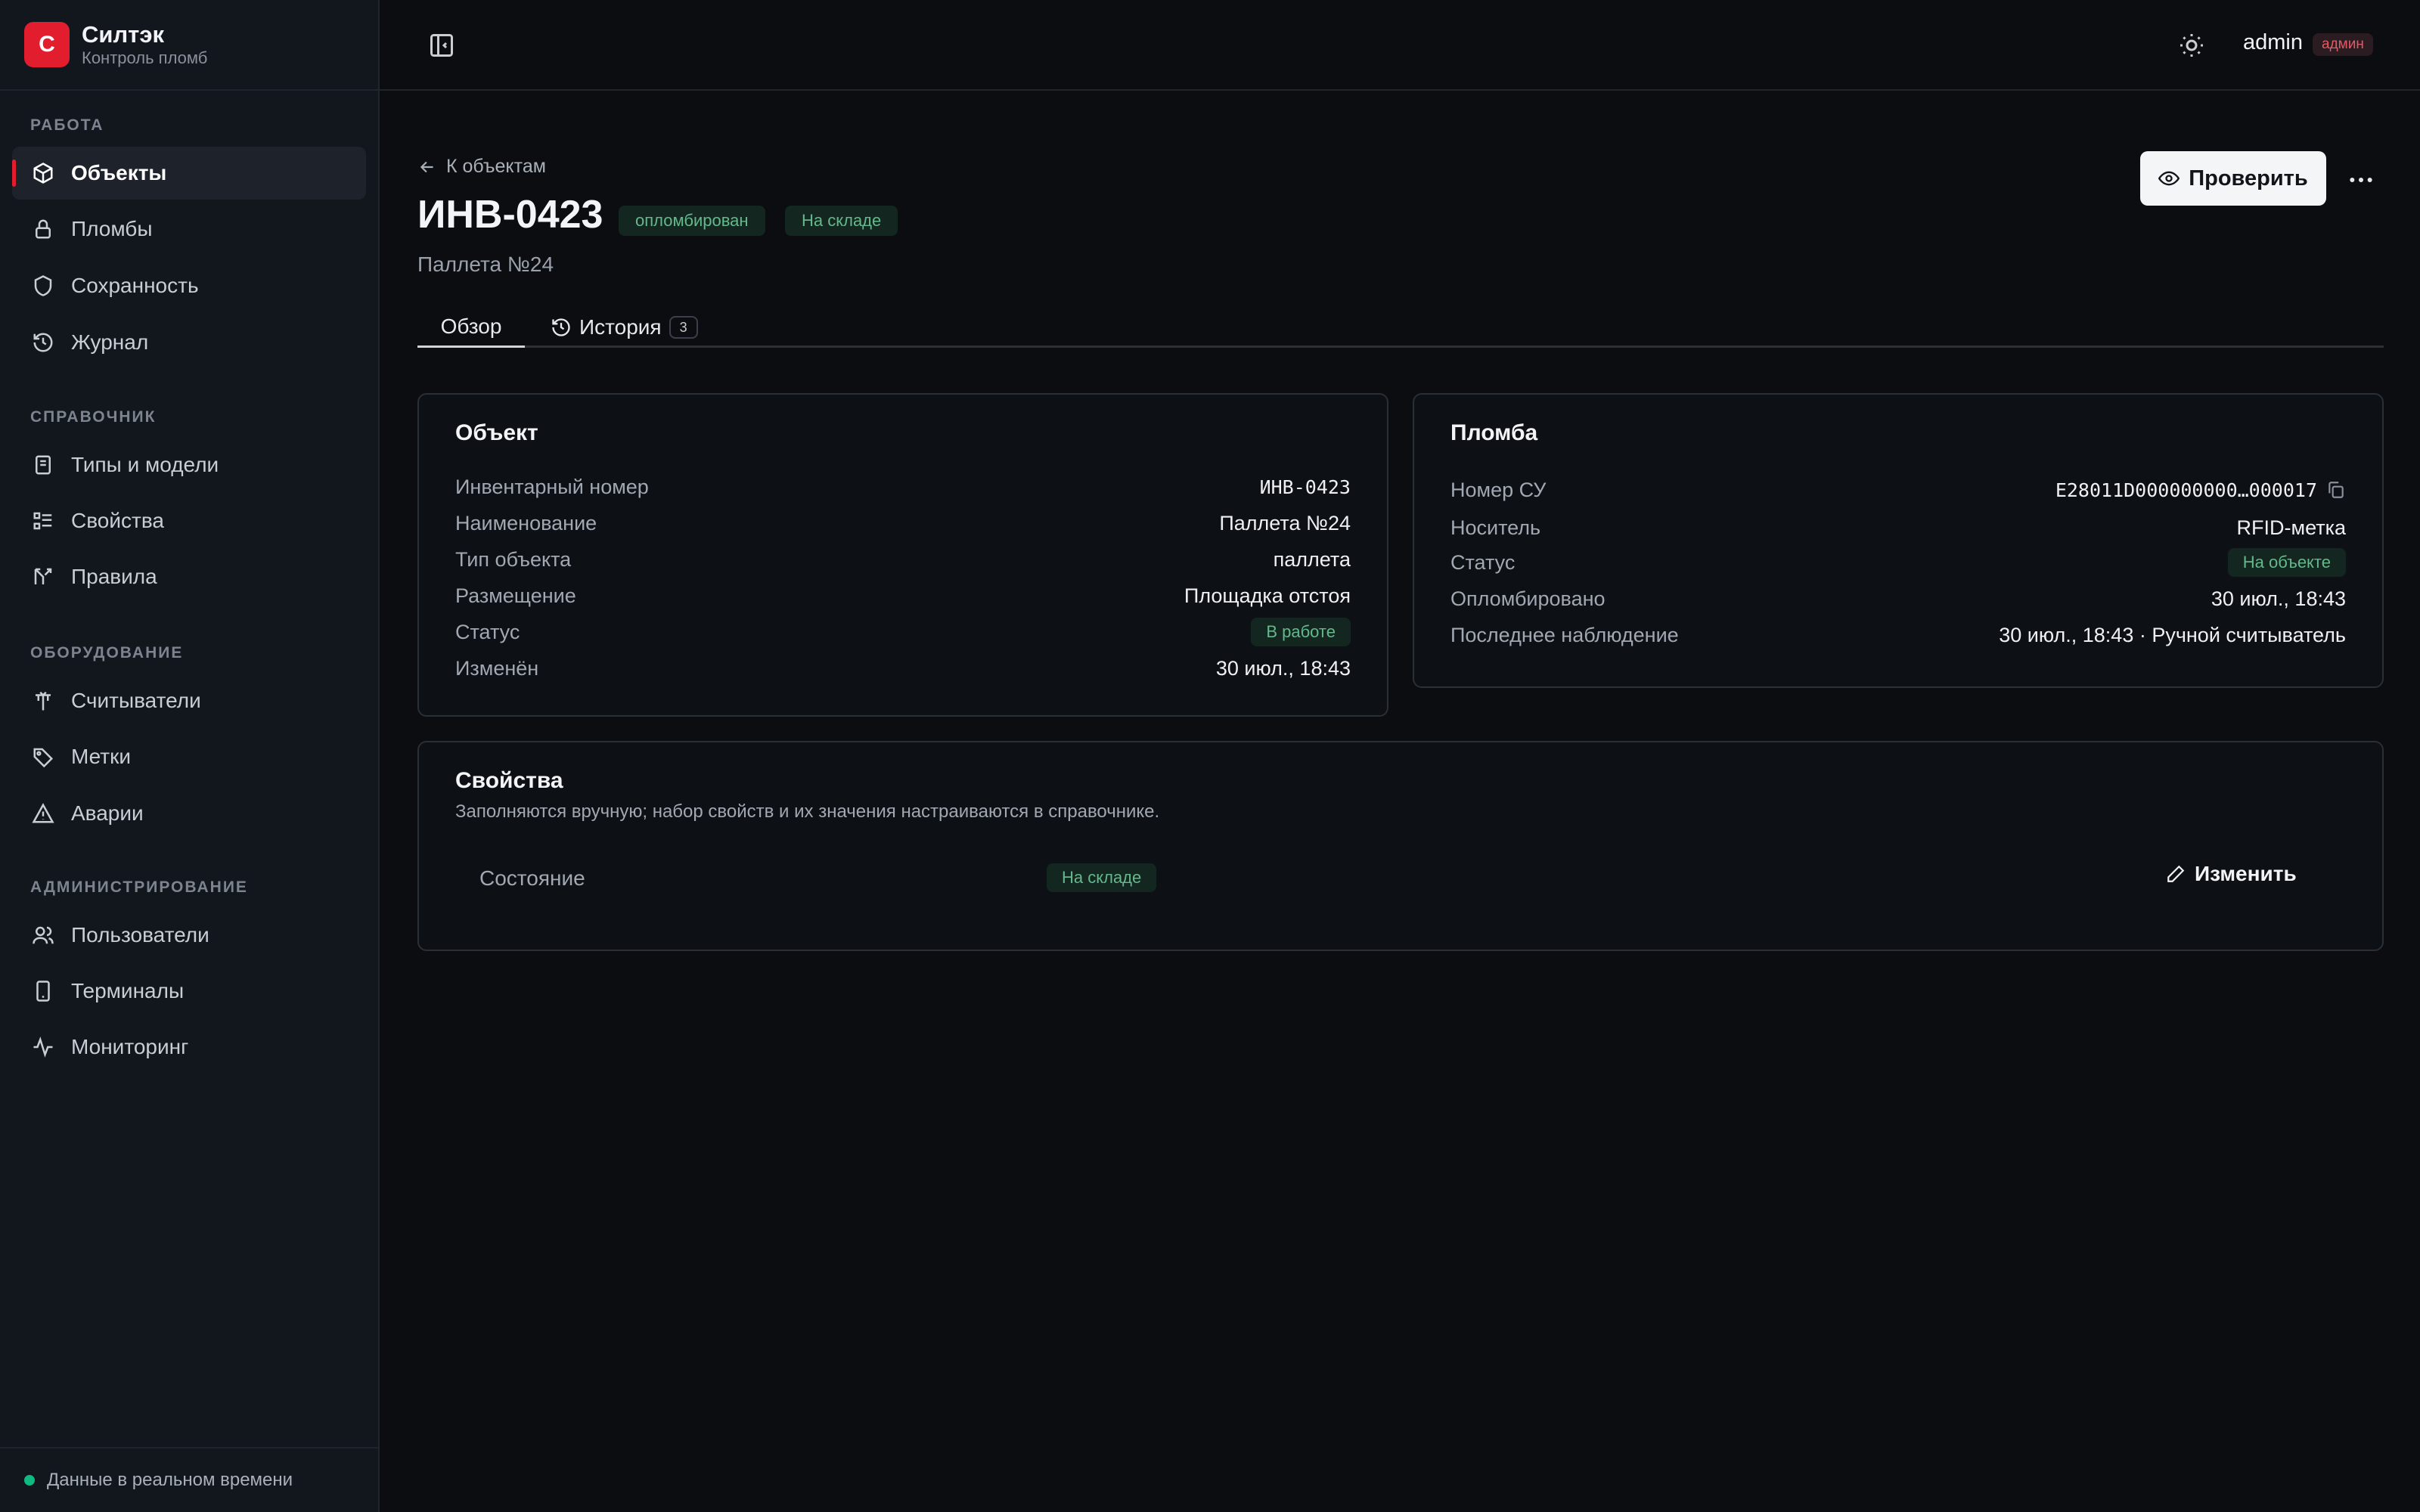 This screenshot has width=2420, height=1512. Describe the element at coordinates (2246, 873) in the screenshot. I see `edit-button-label: Изменить` at that location.